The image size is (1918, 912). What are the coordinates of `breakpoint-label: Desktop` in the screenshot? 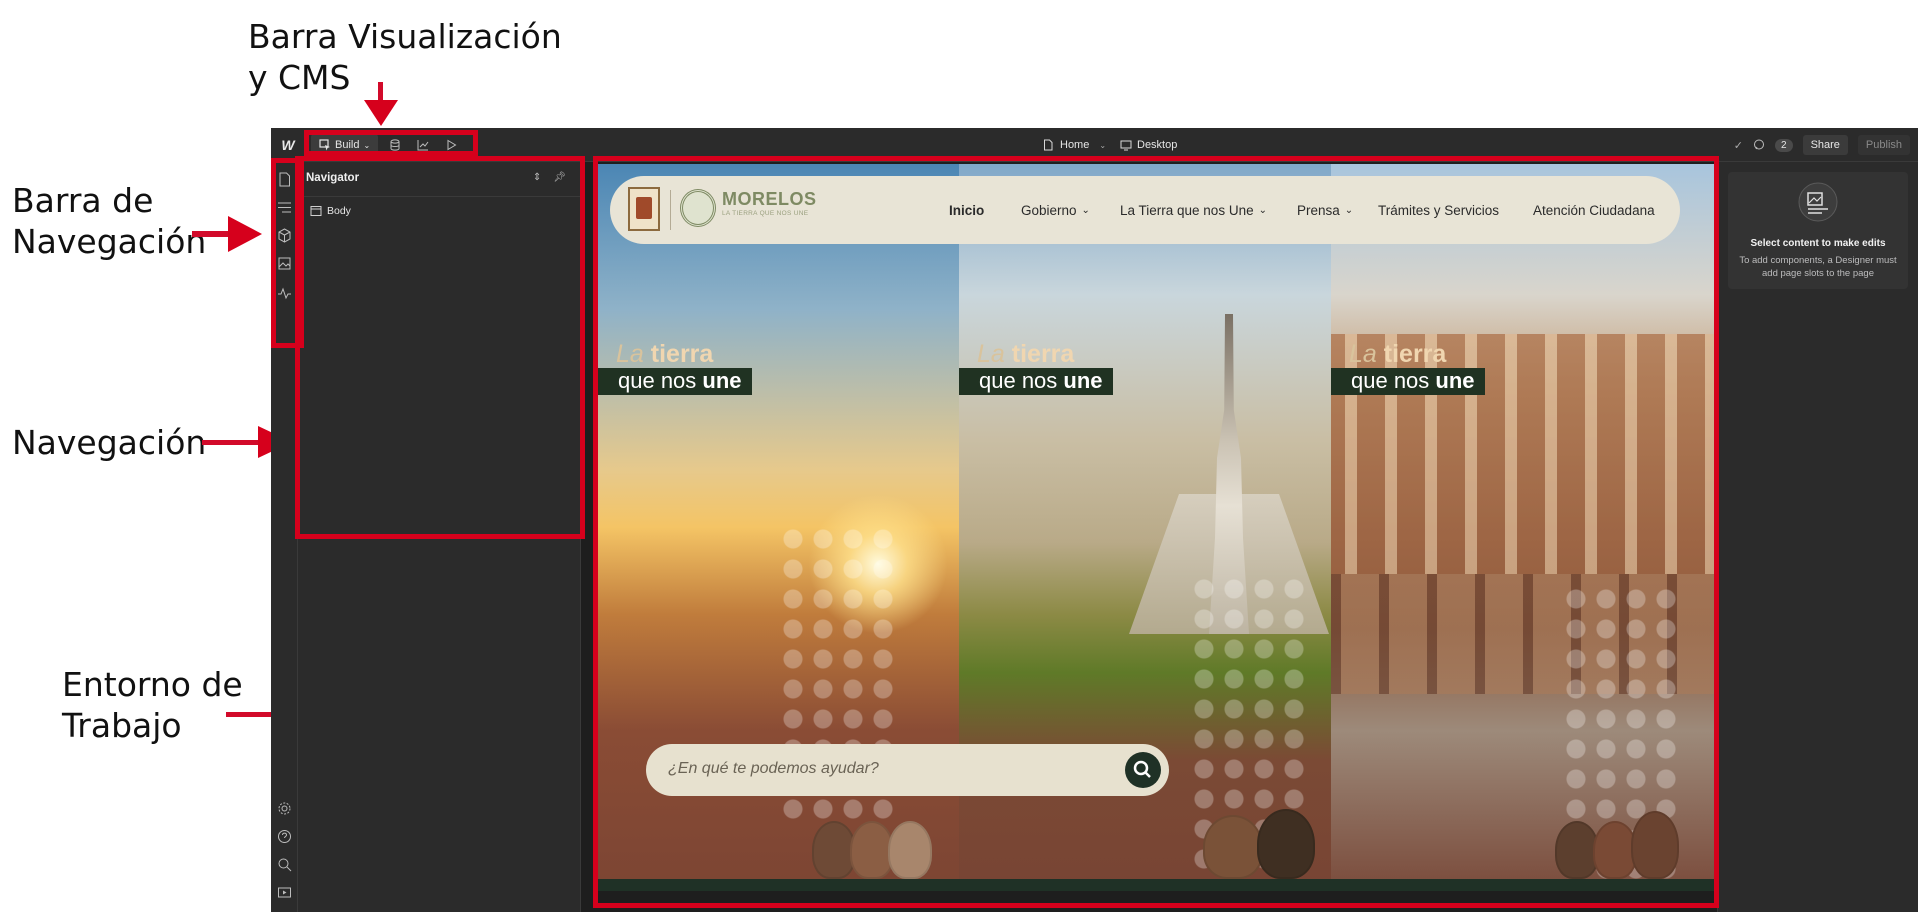 It's located at (1157, 145).